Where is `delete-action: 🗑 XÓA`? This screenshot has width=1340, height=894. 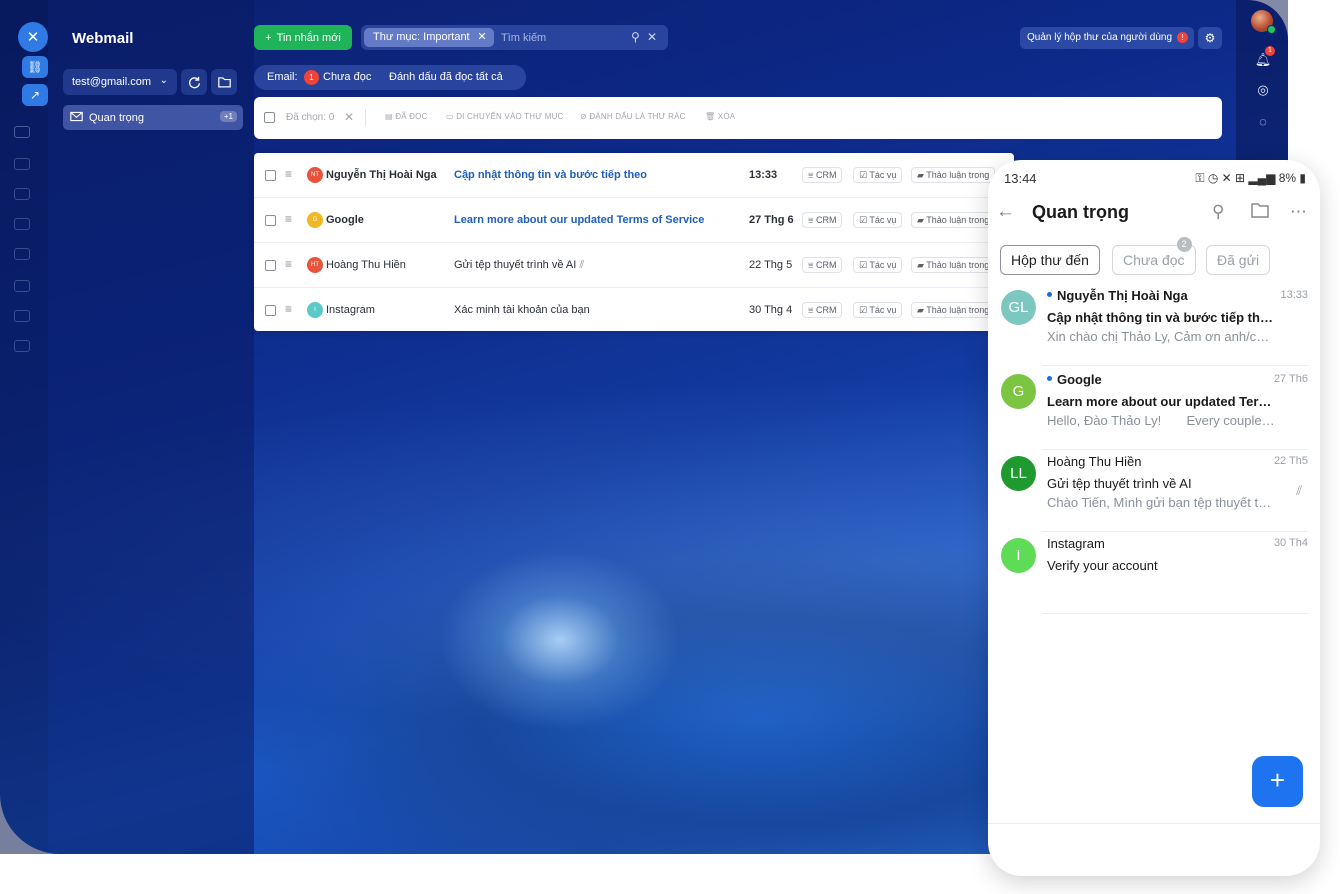
delete-action: 🗑 XÓA is located at coordinates (720, 116).